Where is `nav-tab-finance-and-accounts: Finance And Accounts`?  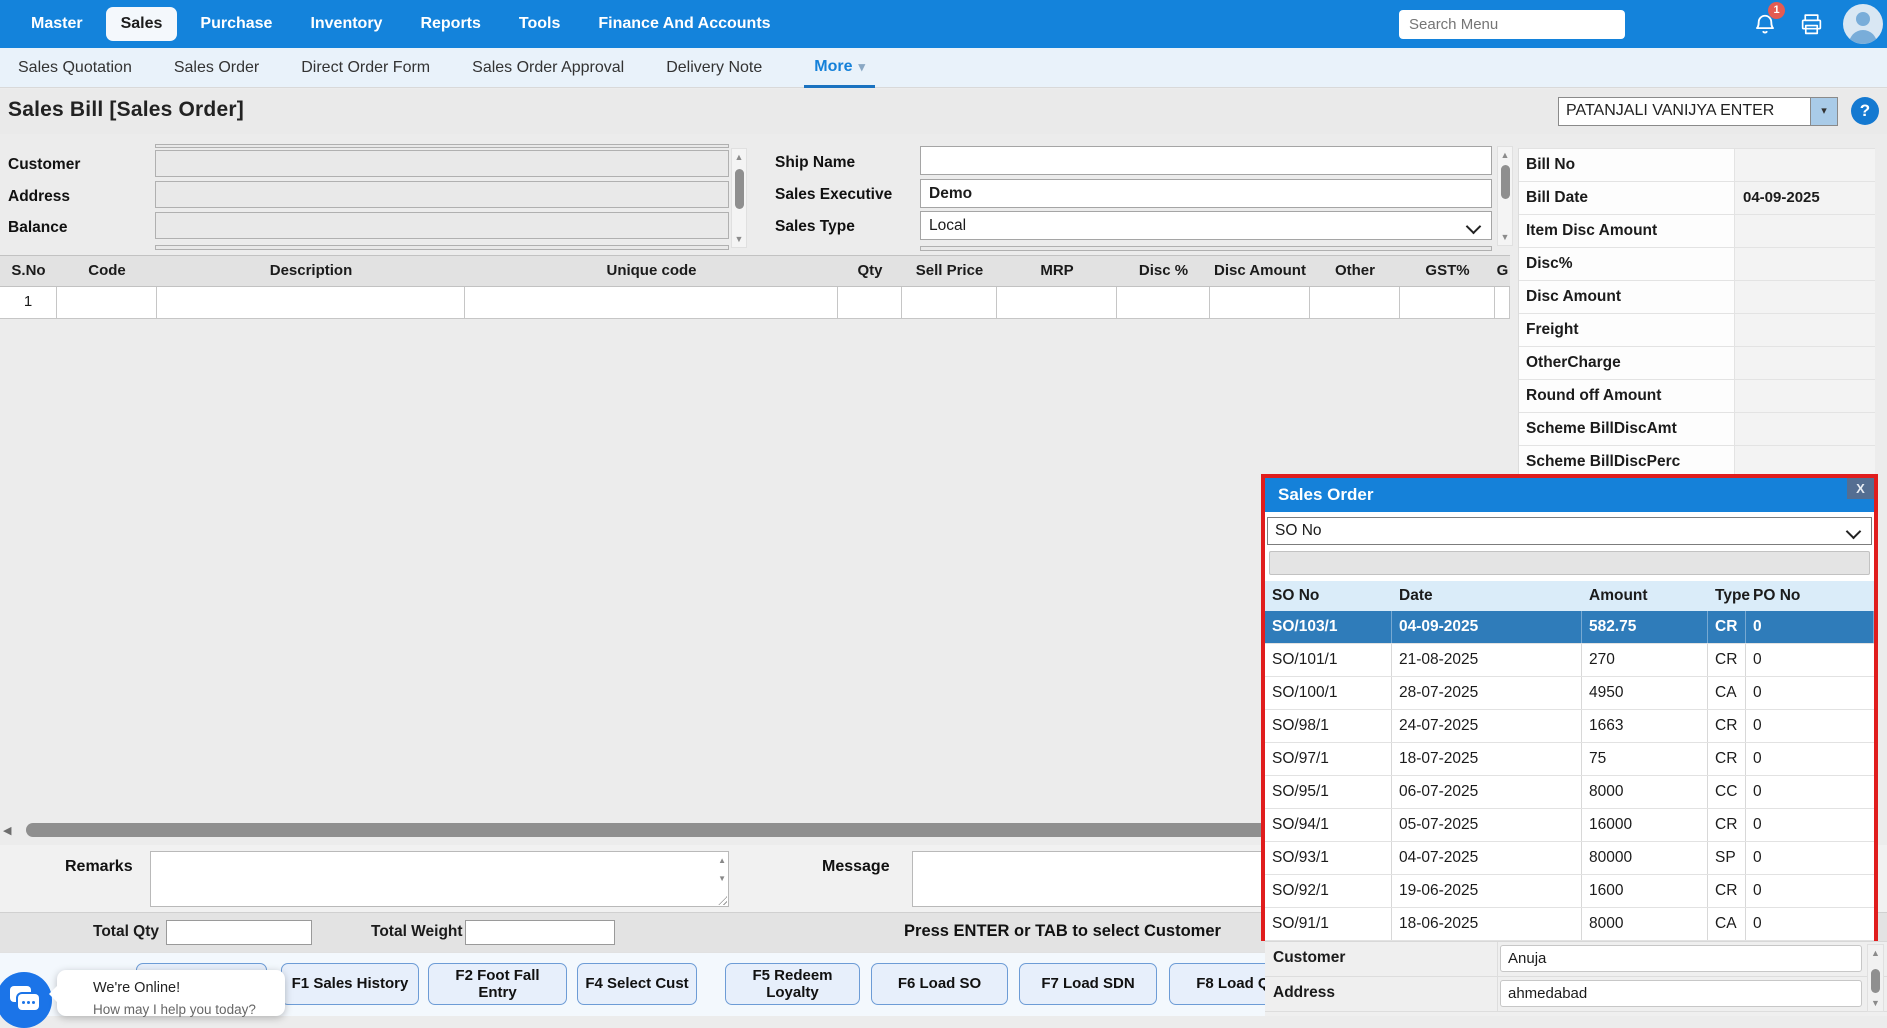 nav-tab-finance-and-accounts: Finance And Accounts is located at coordinates (684, 24).